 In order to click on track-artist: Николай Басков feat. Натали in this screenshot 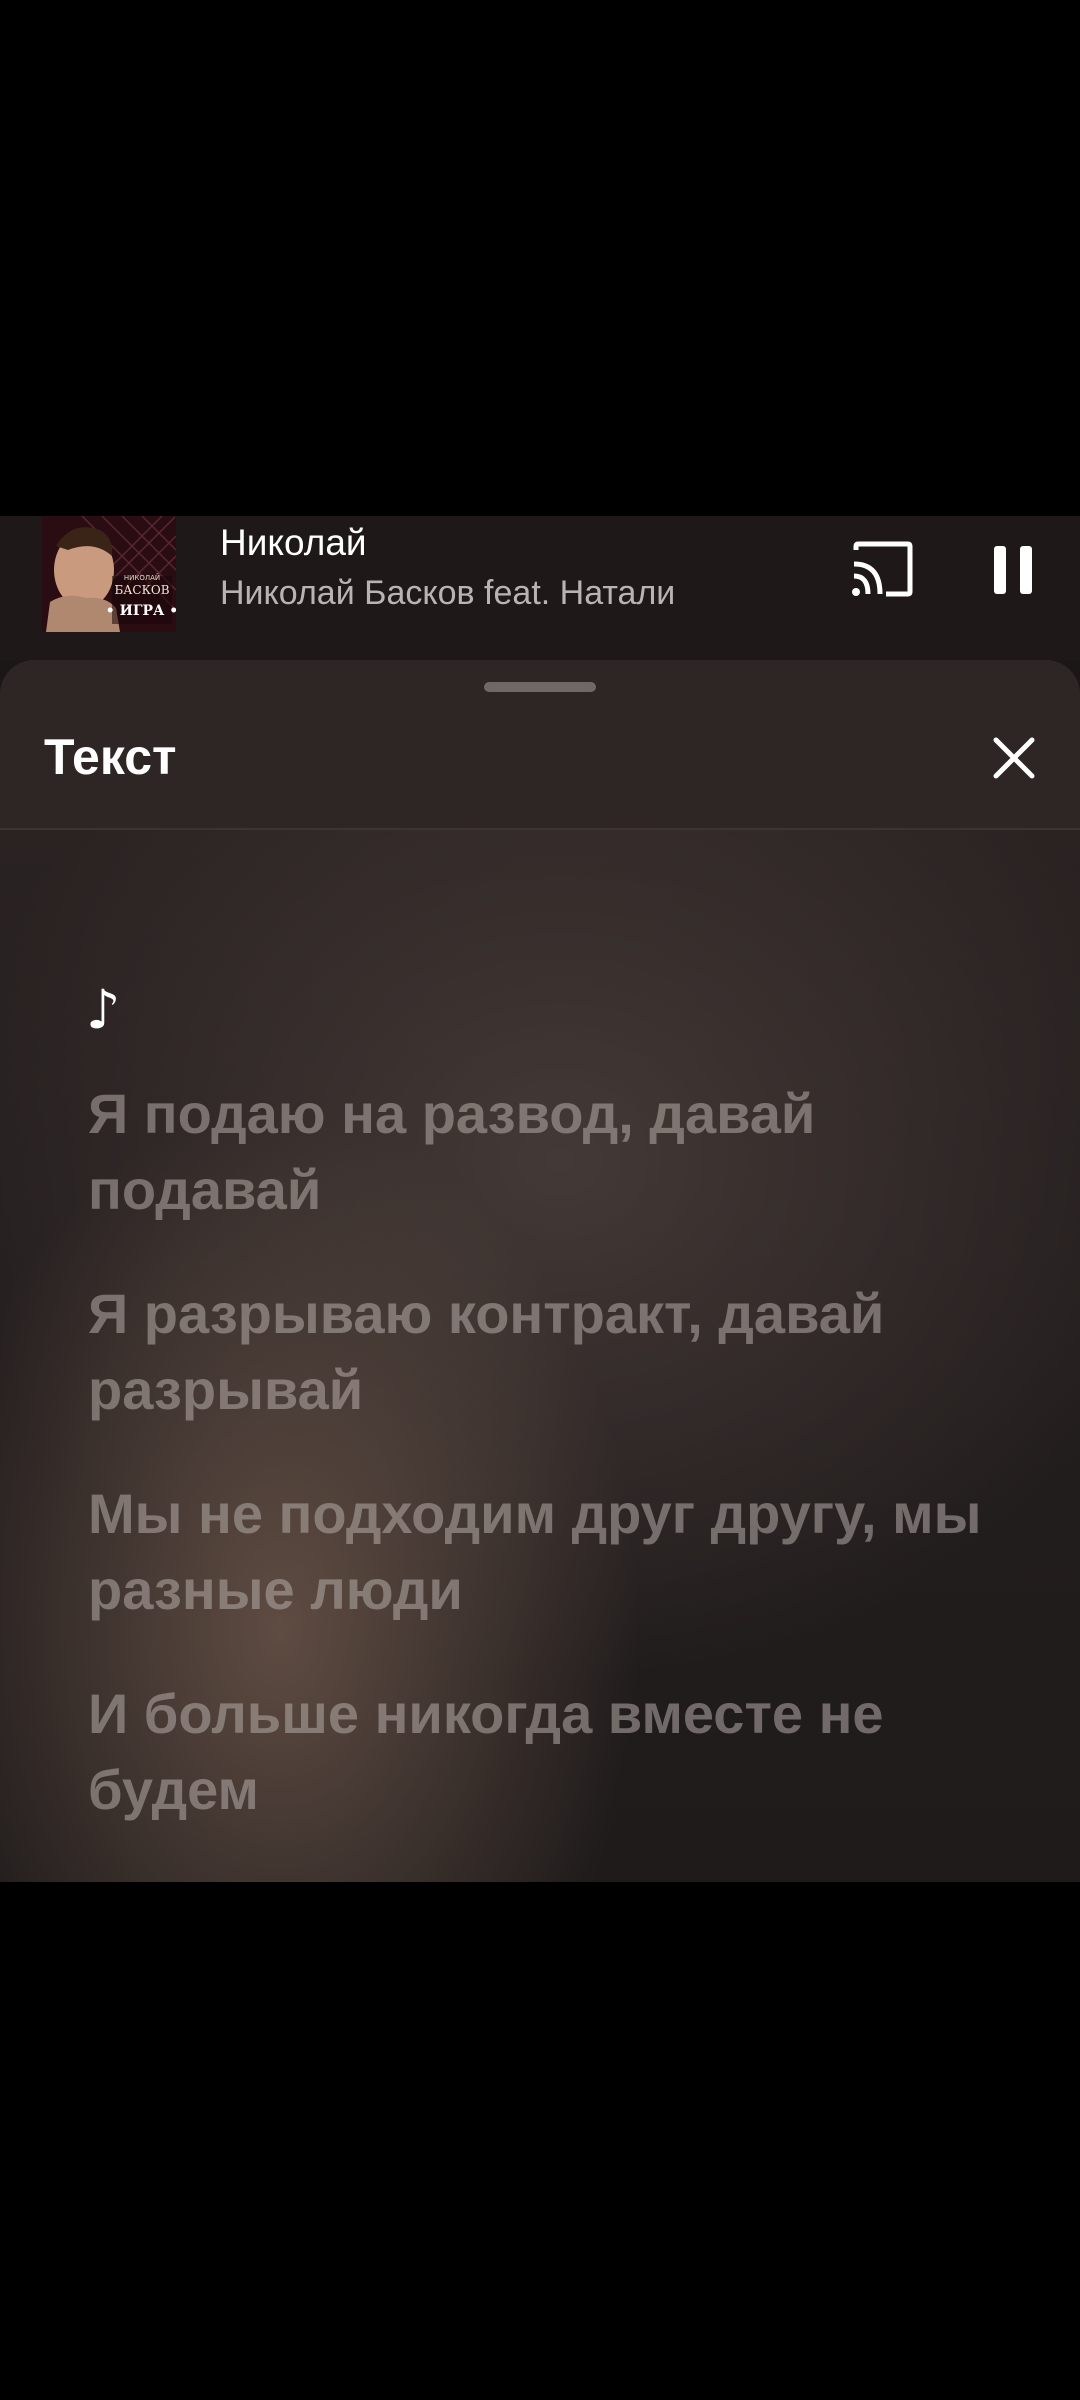, I will do `click(448, 593)`.